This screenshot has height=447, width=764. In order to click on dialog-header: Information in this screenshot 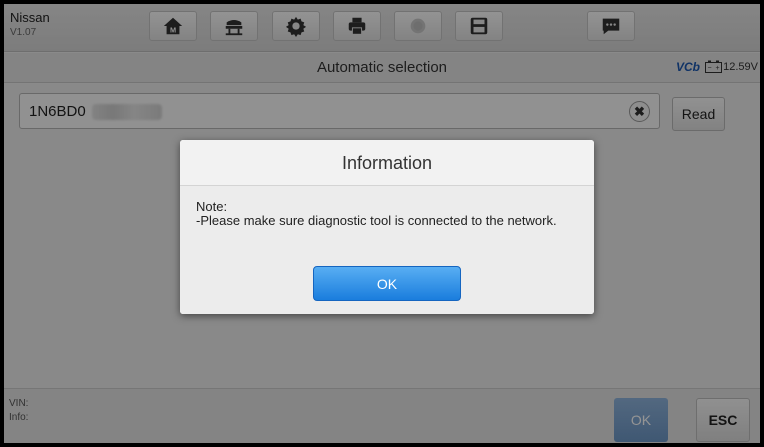, I will do `click(387, 163)`.